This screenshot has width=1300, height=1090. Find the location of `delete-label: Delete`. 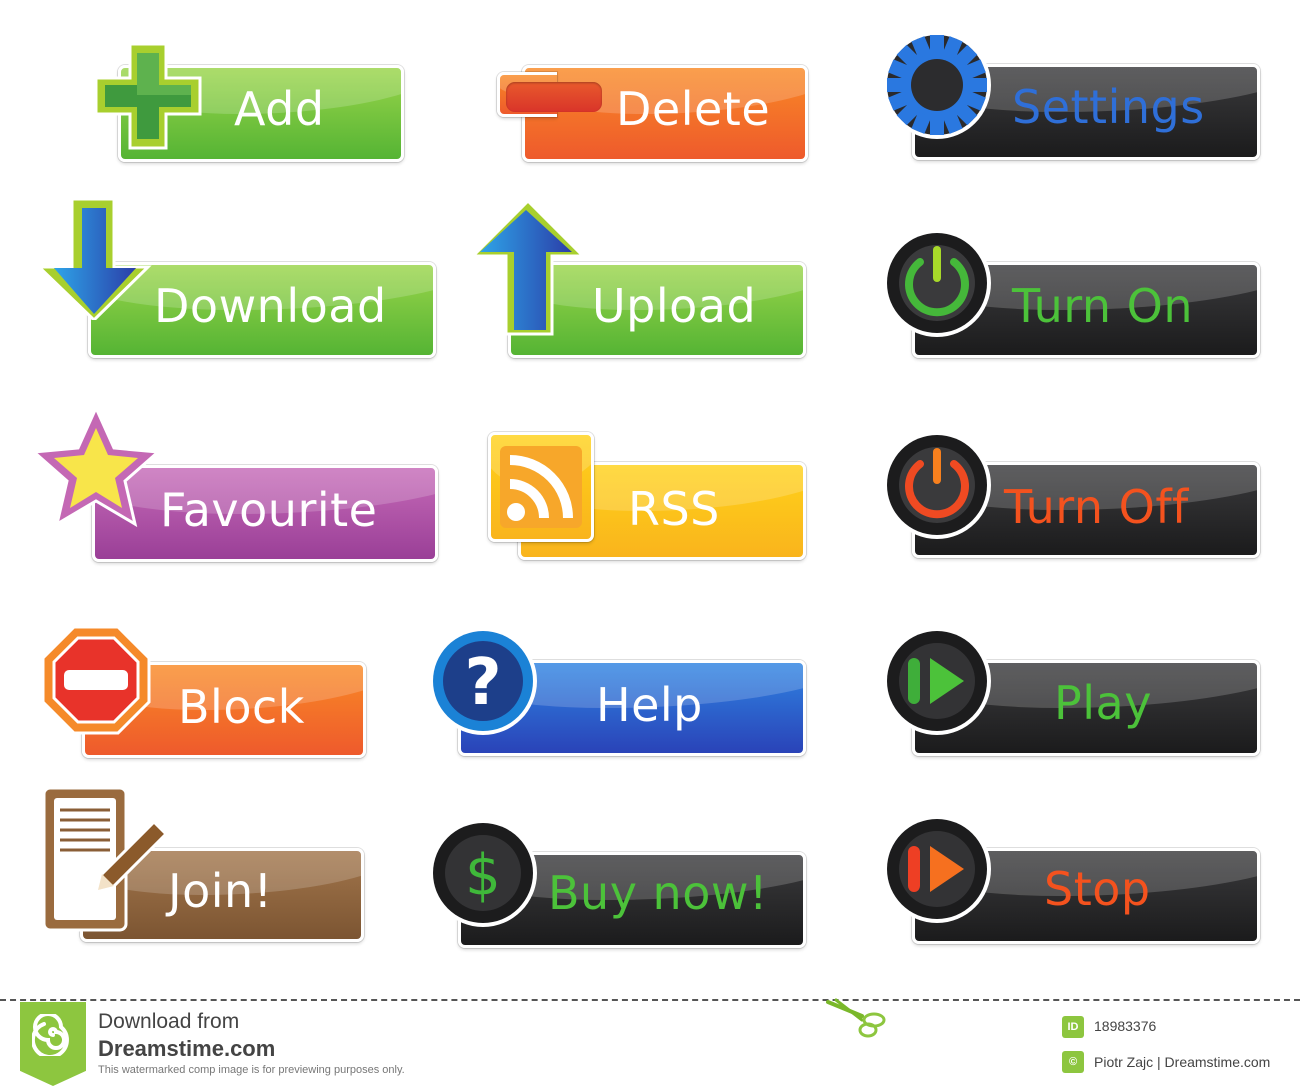

delete-label: Delete is located at coordinates (693, 109).